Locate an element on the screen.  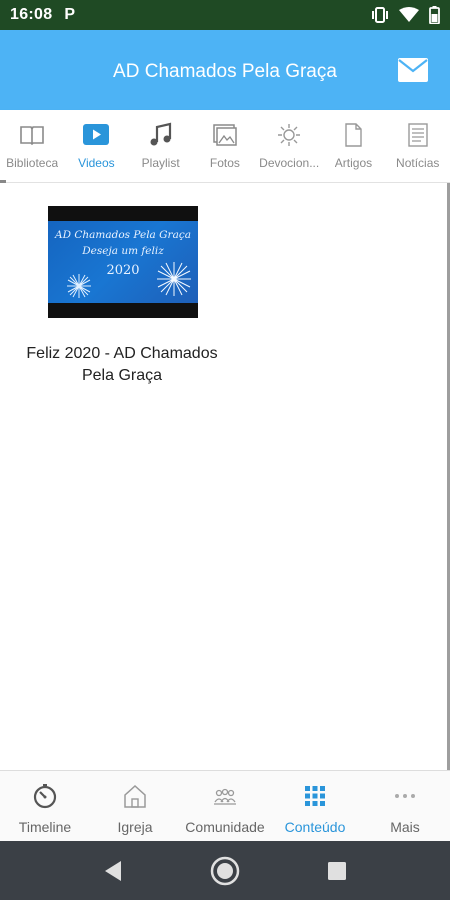
tab-label: Fotos is located at coordinates (224, 163).